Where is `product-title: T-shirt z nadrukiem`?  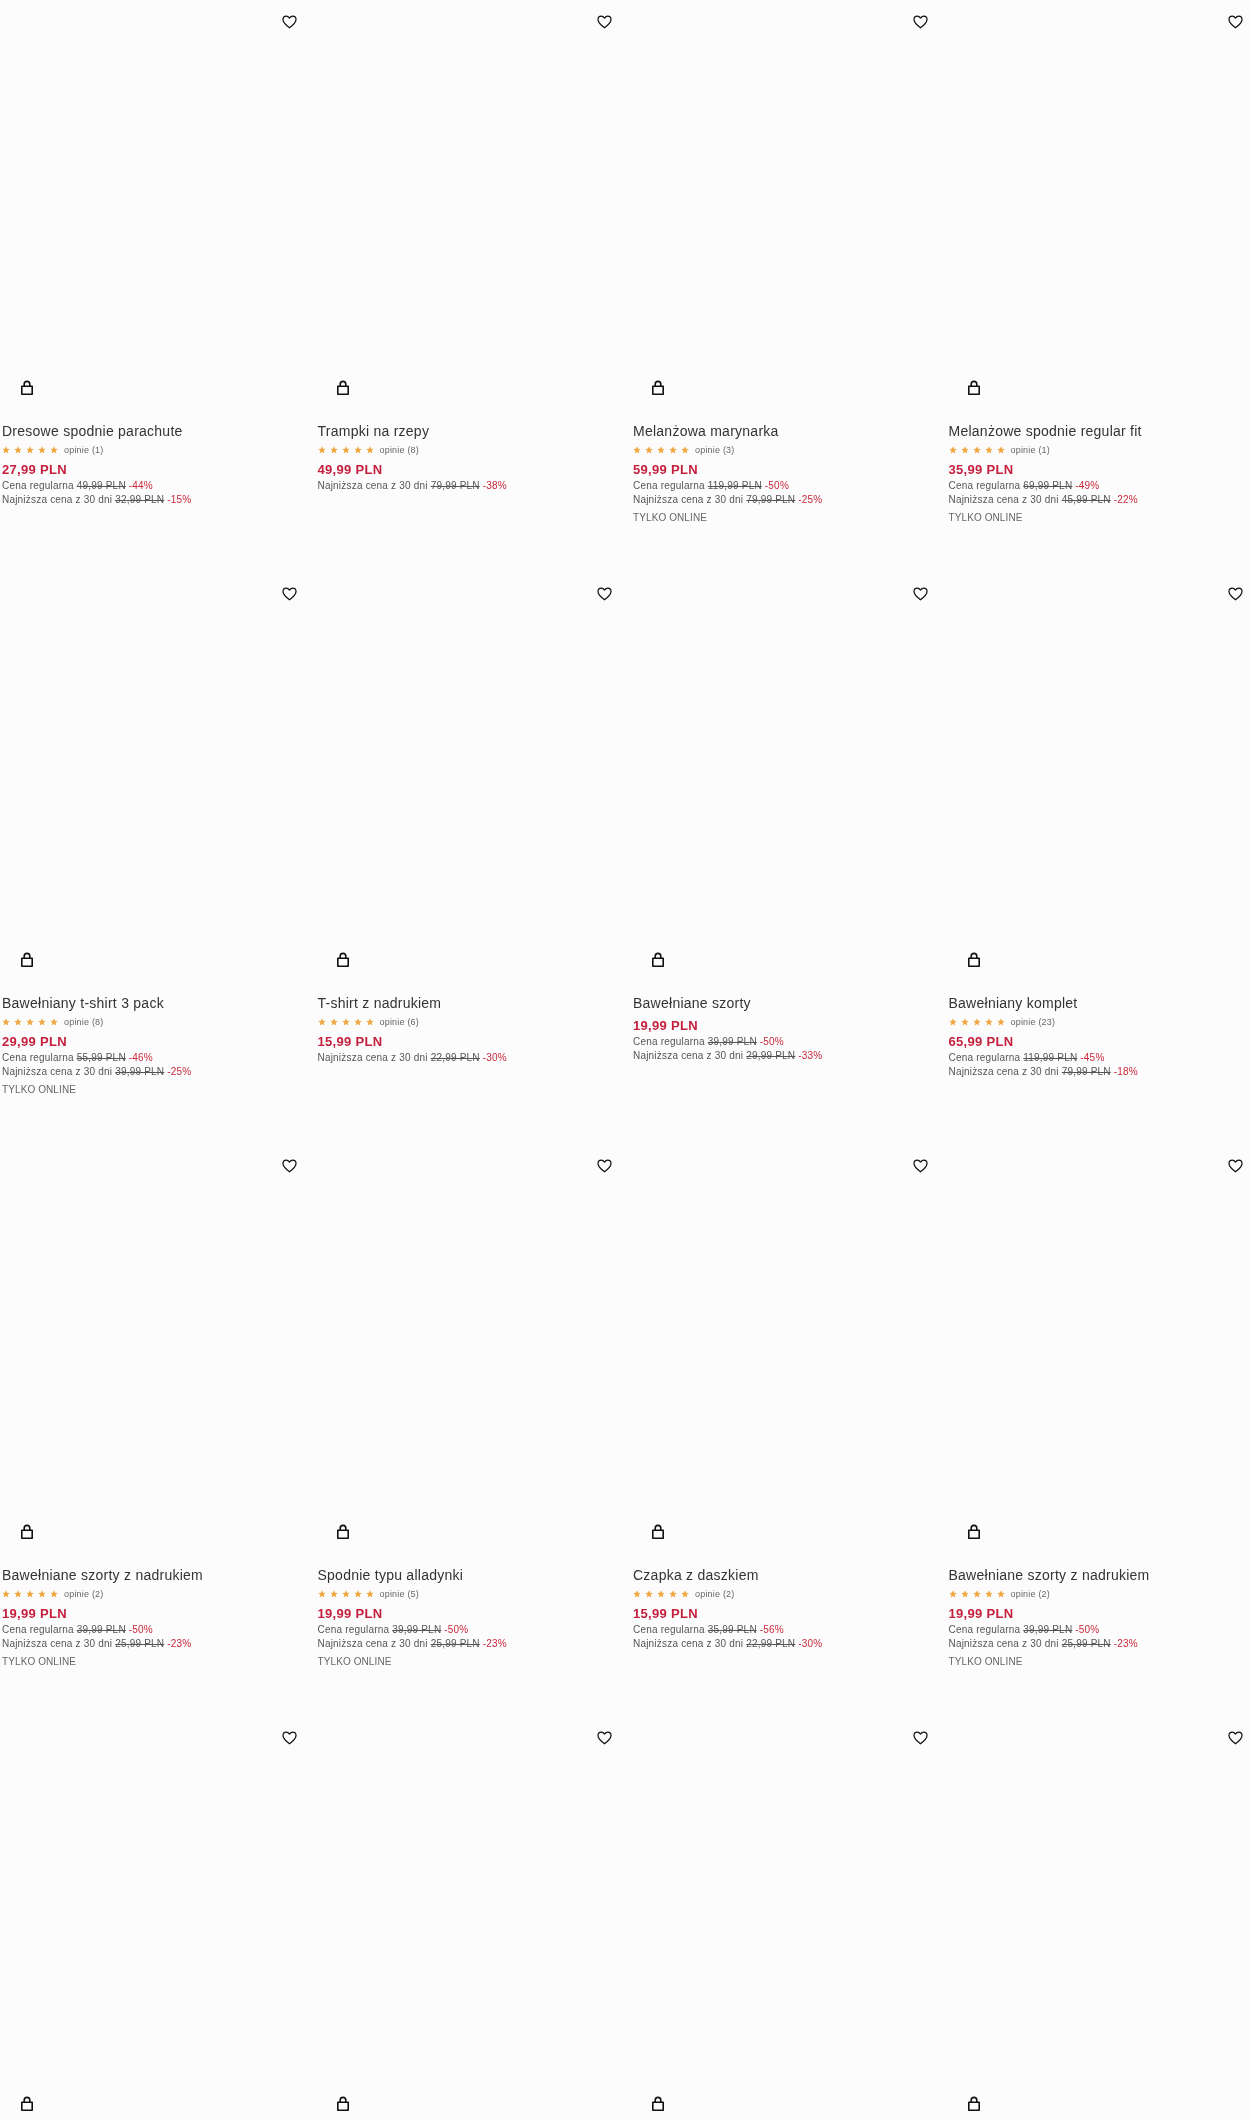 product-title: T-shirt z nadrukiem is located at coordinates (379, 1003).